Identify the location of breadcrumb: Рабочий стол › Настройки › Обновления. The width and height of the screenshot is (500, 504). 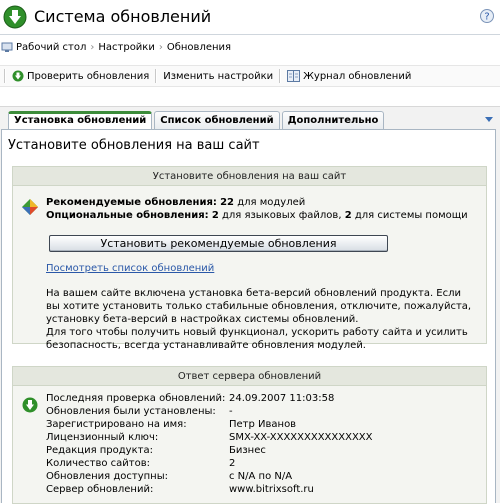
(250, 47).